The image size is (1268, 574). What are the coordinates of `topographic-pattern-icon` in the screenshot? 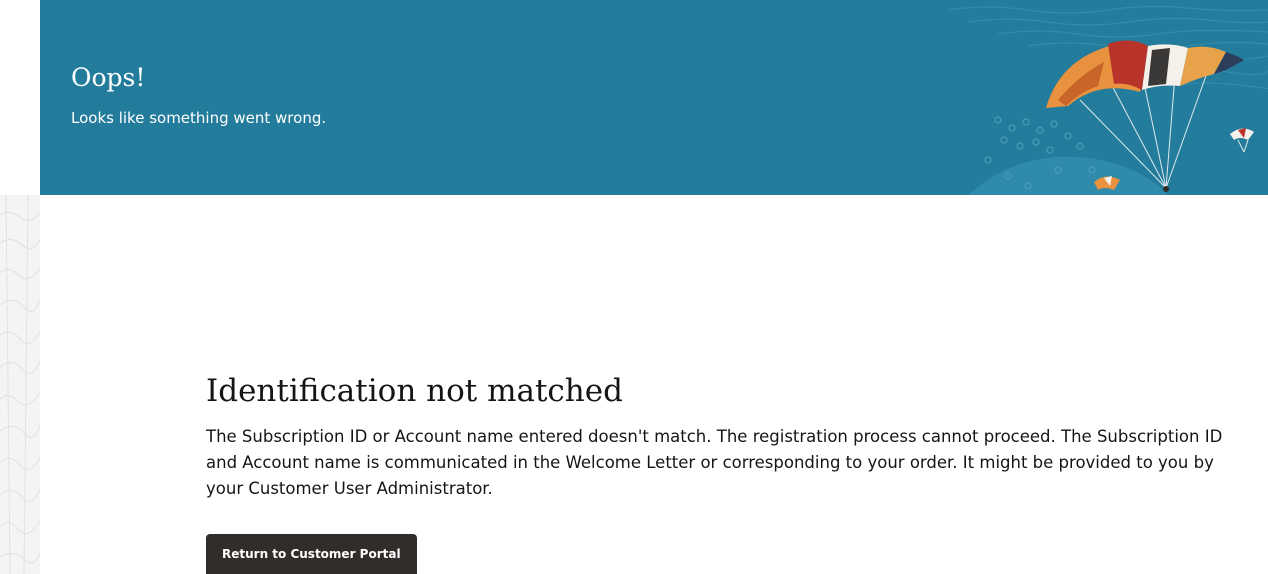 It's located at (20, 384).